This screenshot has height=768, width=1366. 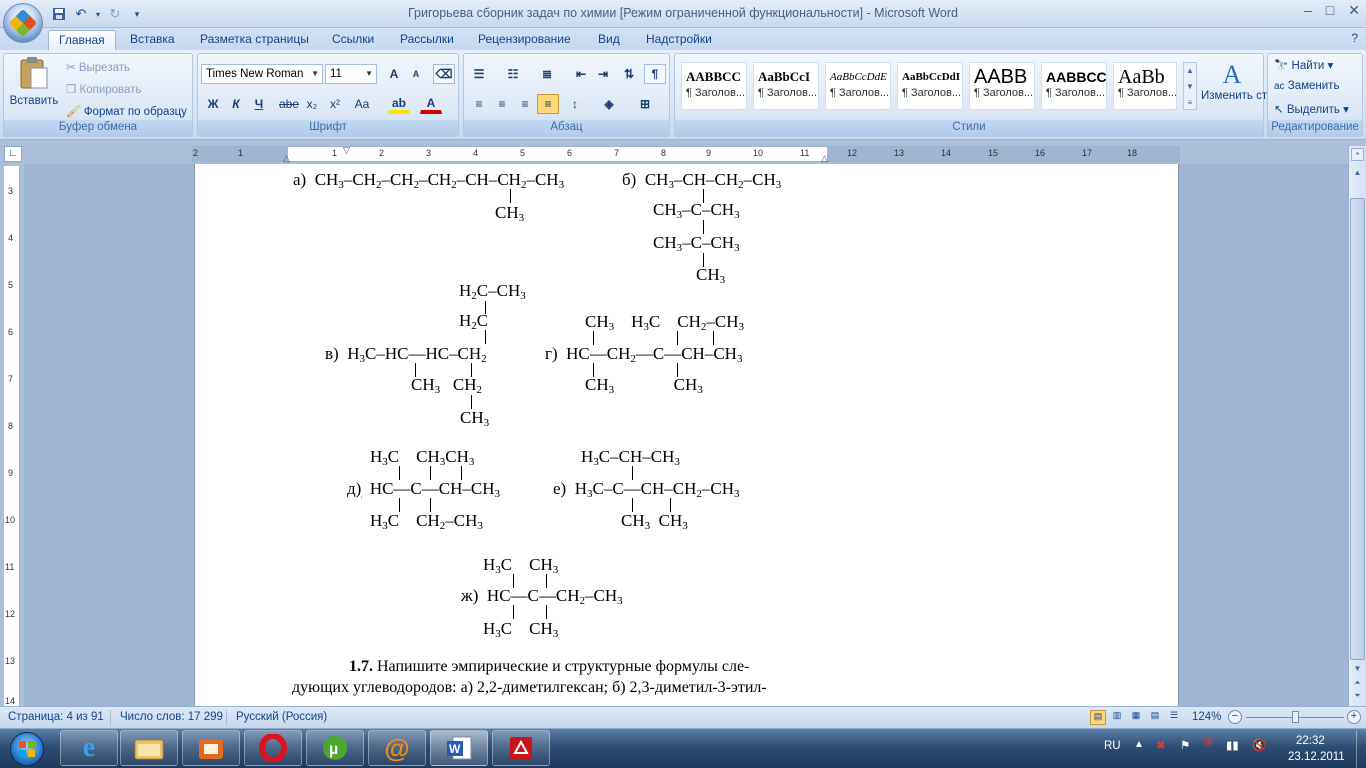 I want to click on decrease-indent-icon: ⇤, so click(x=581, y=74).